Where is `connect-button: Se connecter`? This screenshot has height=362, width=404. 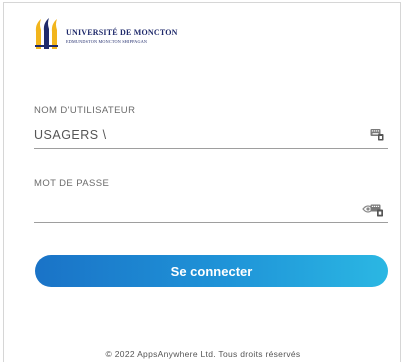
connect-button: Se connecter is located at coordinates (211, 271).